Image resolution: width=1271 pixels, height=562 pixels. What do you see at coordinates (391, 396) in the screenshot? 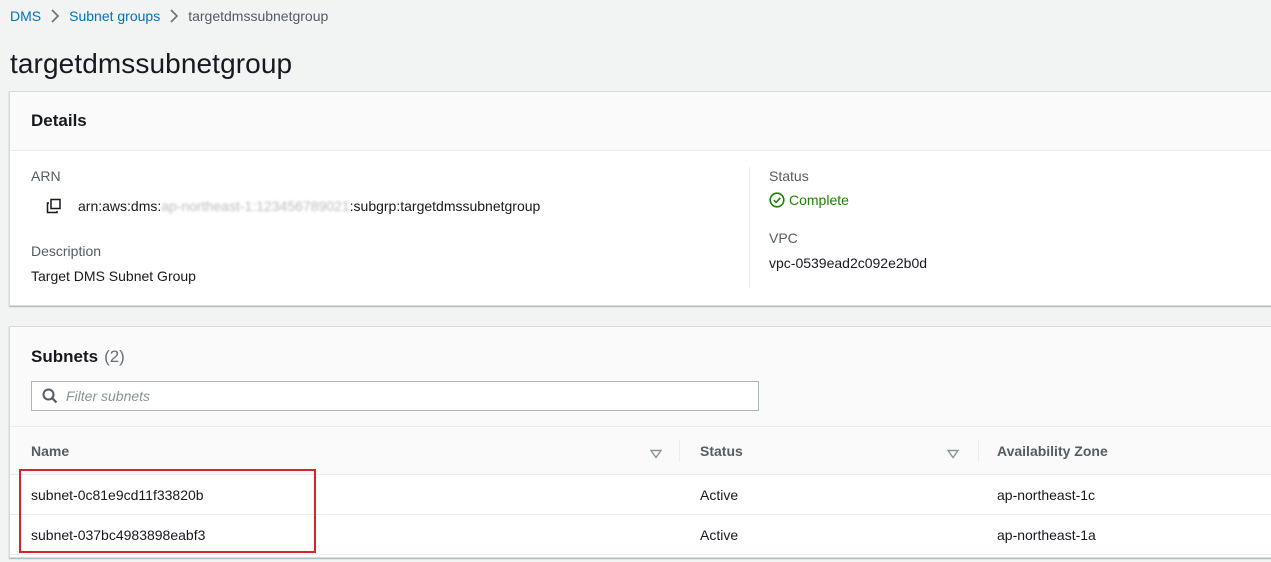
I see `filter-subnets-input` at bounding box center [391, 396].